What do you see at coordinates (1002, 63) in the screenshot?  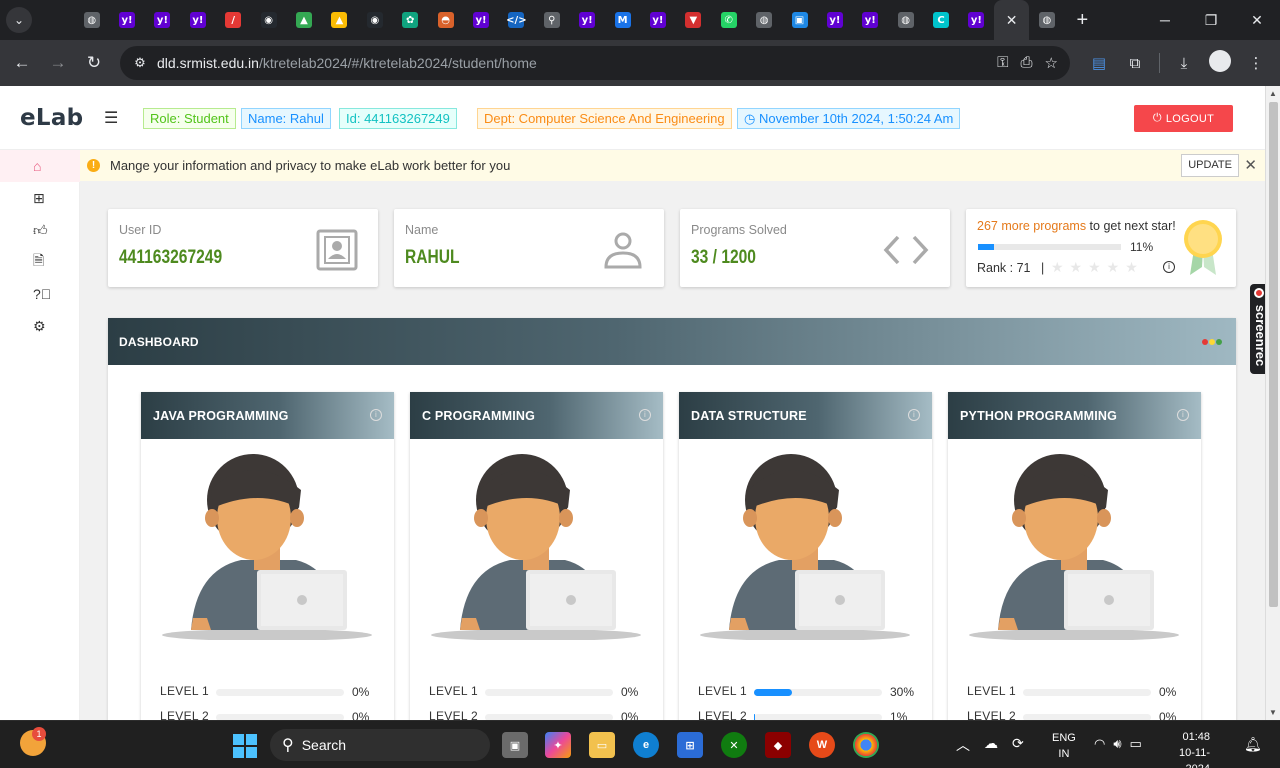 I see `key-icon: ⚿` at bounding box center [1002, 63].